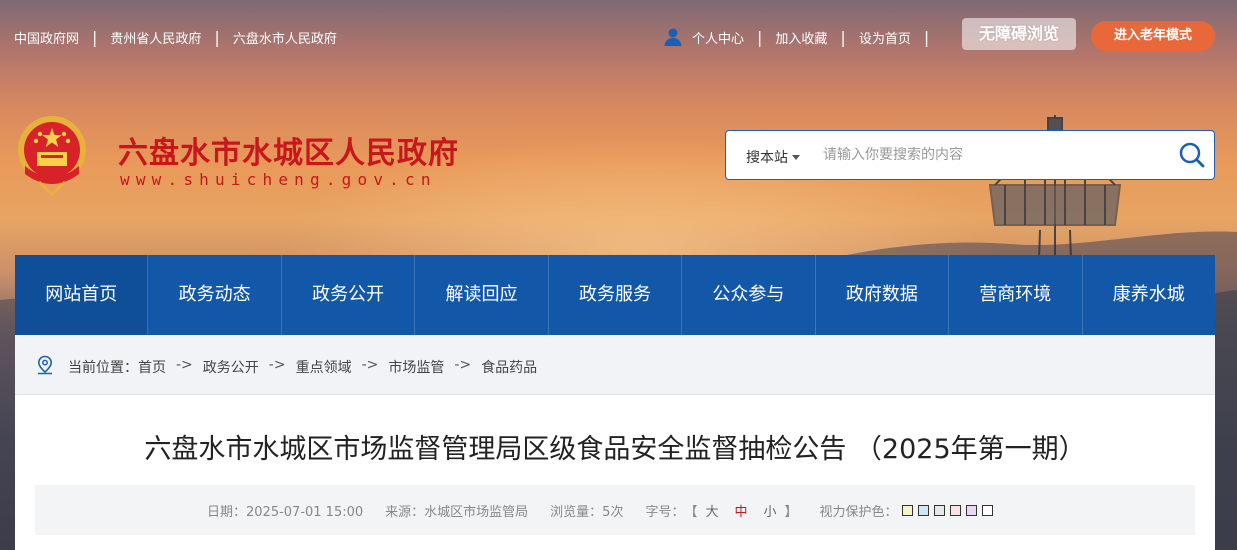 This screenshot has height=550, width=1237. What do you see at coordinates (457, 512) in the screenshot?
I see `article-source: 来源：水城区市场监管局` at bounding box center [457, 512].